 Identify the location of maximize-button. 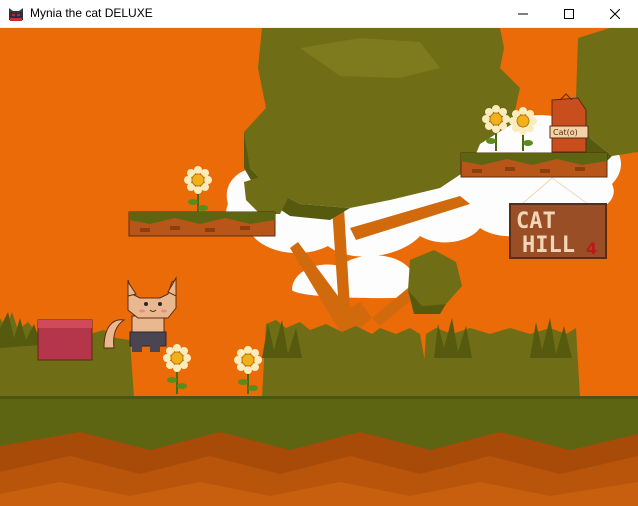
(569, 14).